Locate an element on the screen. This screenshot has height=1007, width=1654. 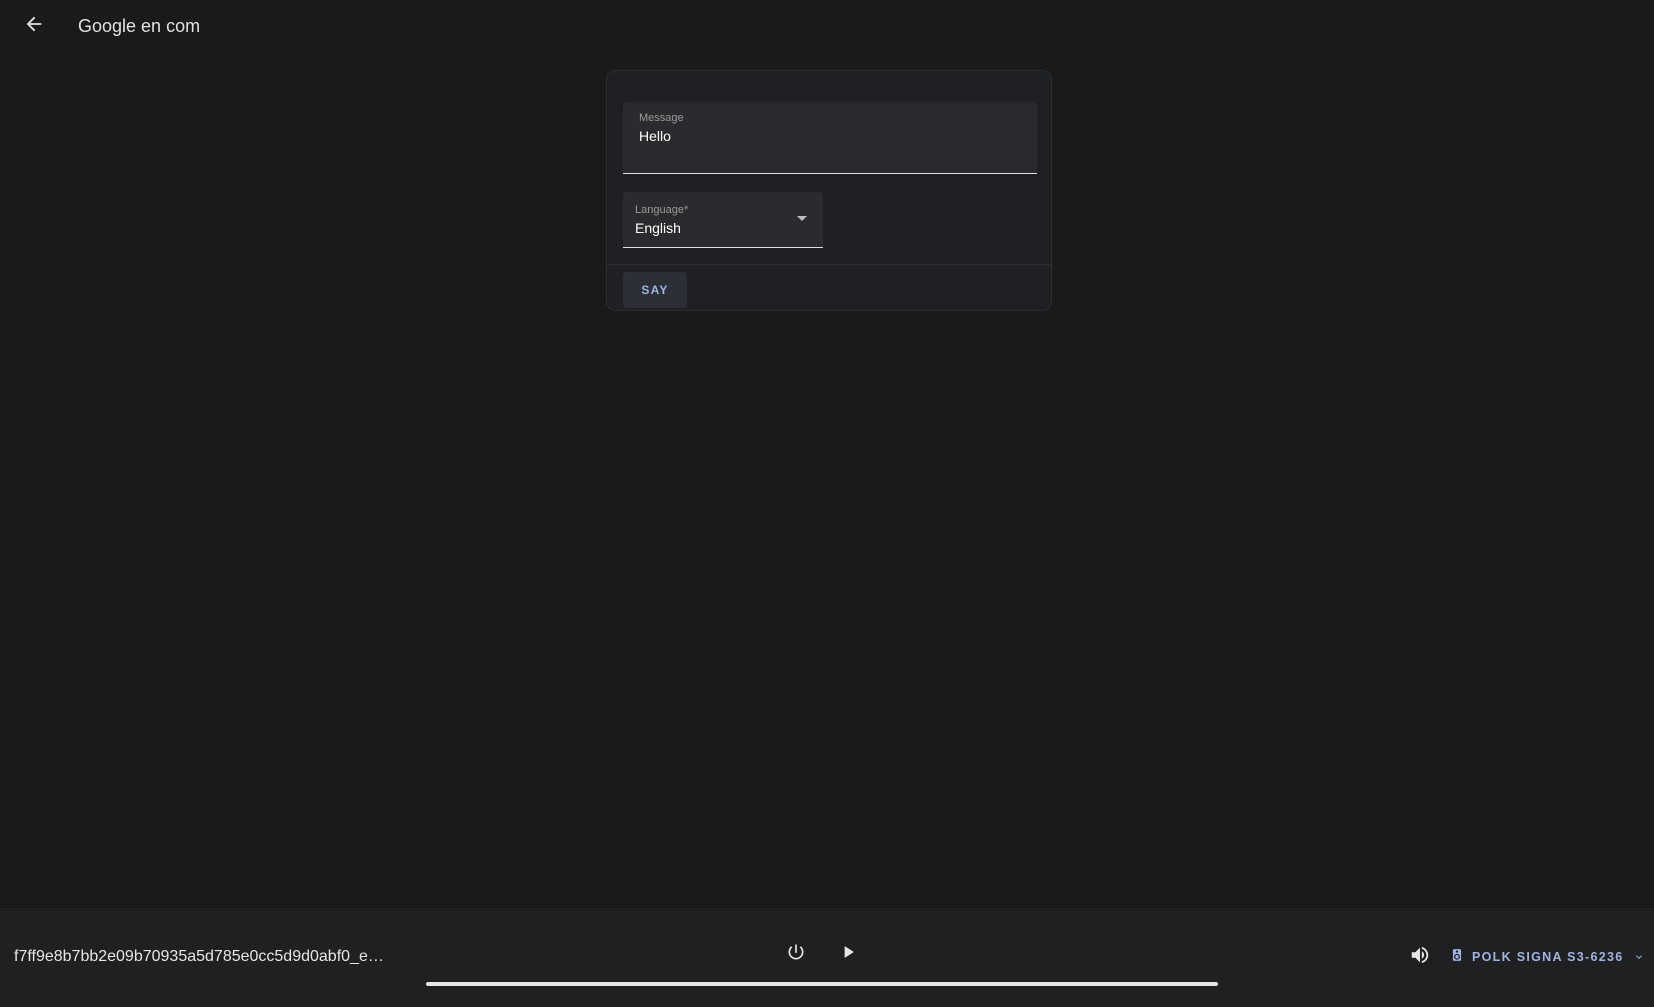
say-button: SAY is located at coordinates (655, 290).